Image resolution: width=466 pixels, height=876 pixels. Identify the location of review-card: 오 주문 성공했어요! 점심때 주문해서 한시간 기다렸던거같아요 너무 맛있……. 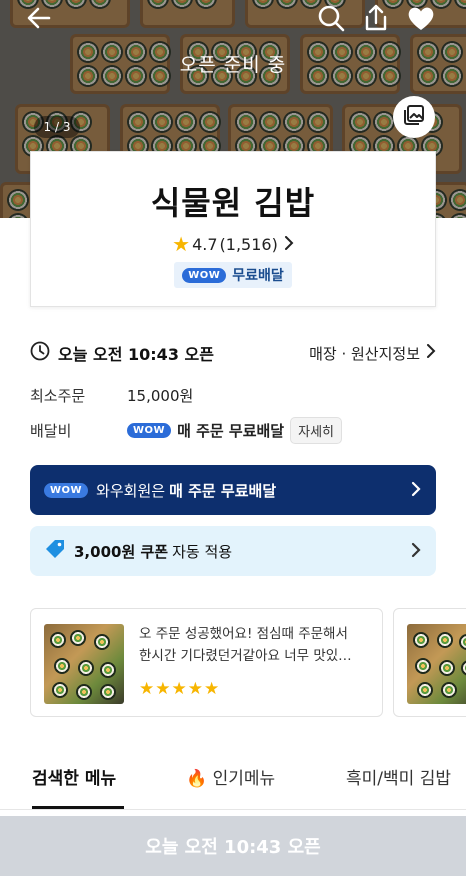
(206, 662).